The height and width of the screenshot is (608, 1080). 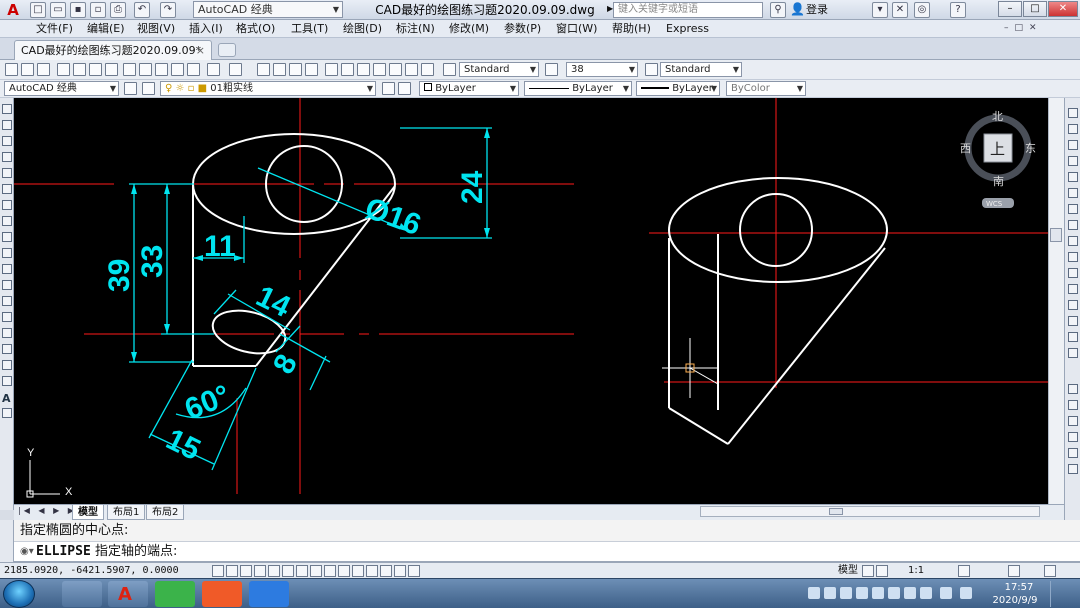 I want to click on arc-icon, so click(x=7, y=189).